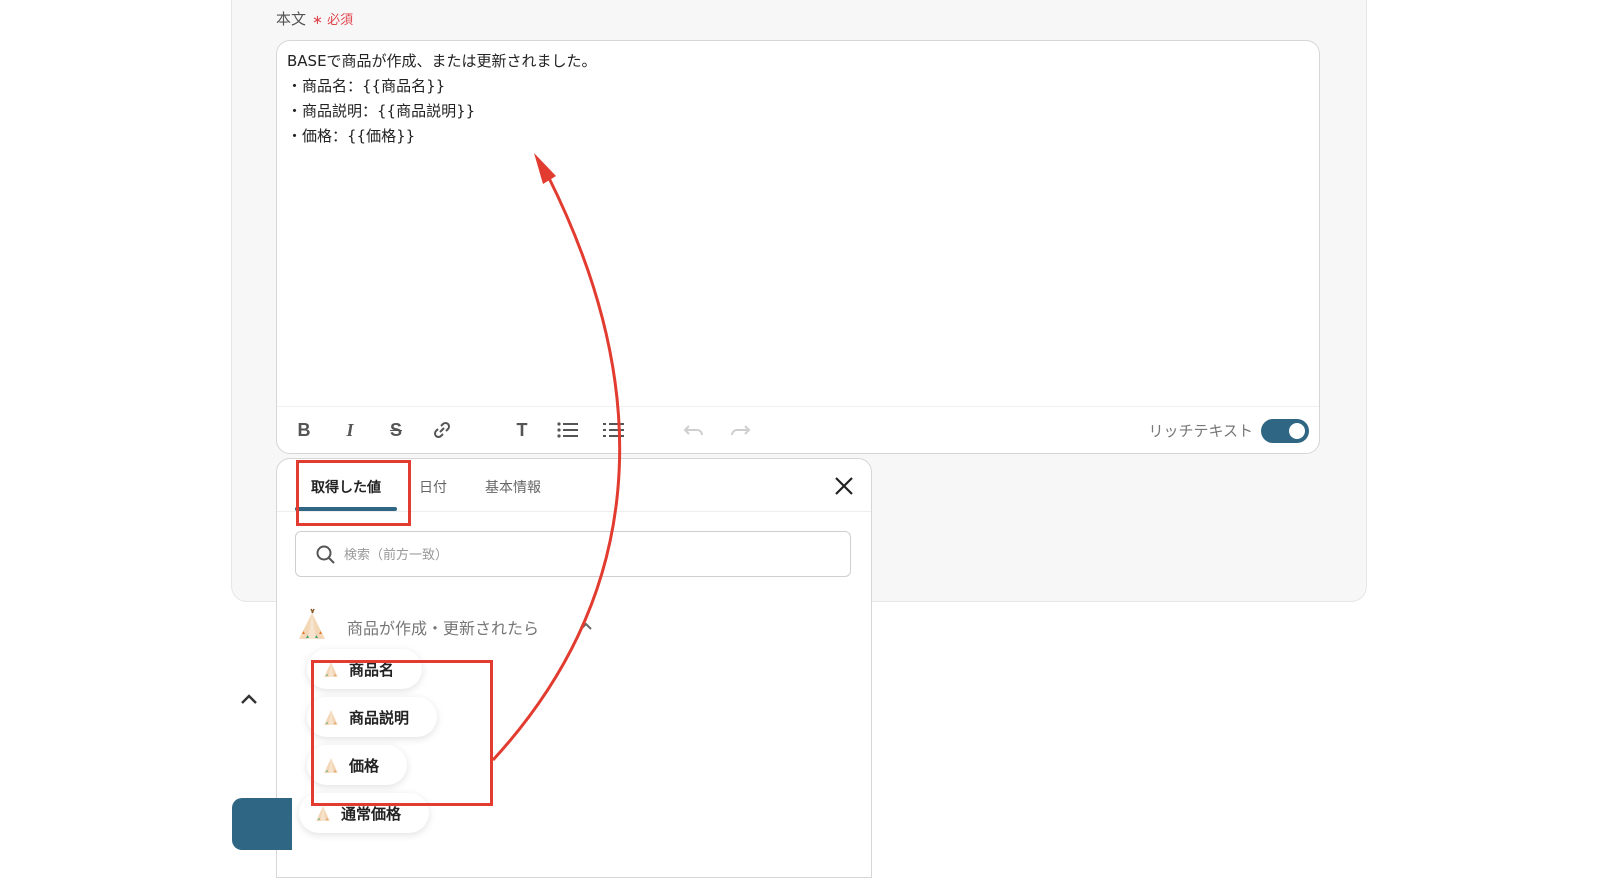 This screenshot has height=878, width=1600. I want to click on close-button, so click(844, 486).